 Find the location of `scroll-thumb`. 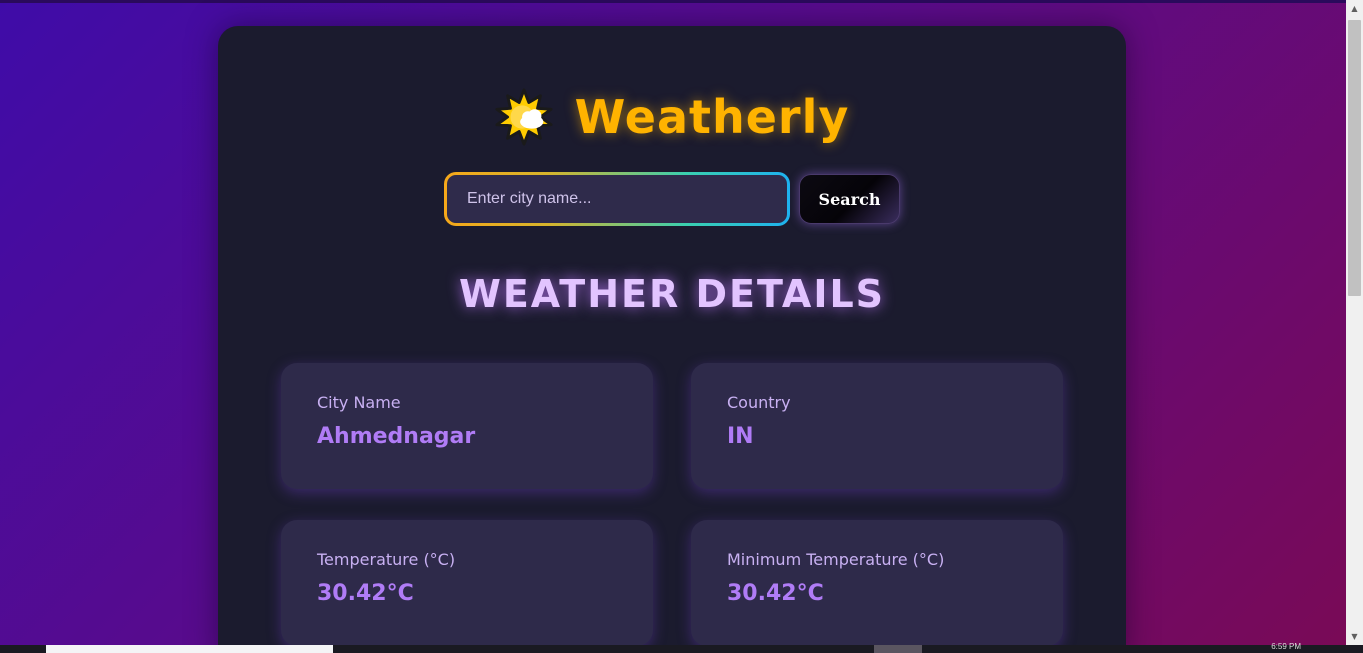

scroll-thumb is located at coordinates (1354, 158).